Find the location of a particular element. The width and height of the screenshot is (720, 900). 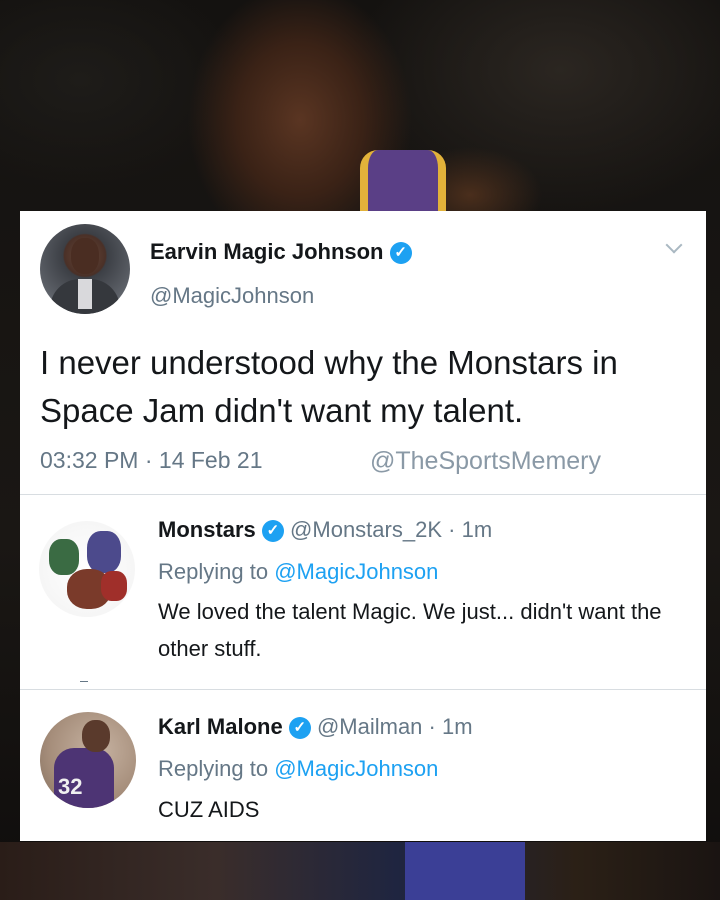

background-jersey is located at coordinates (403, 181).